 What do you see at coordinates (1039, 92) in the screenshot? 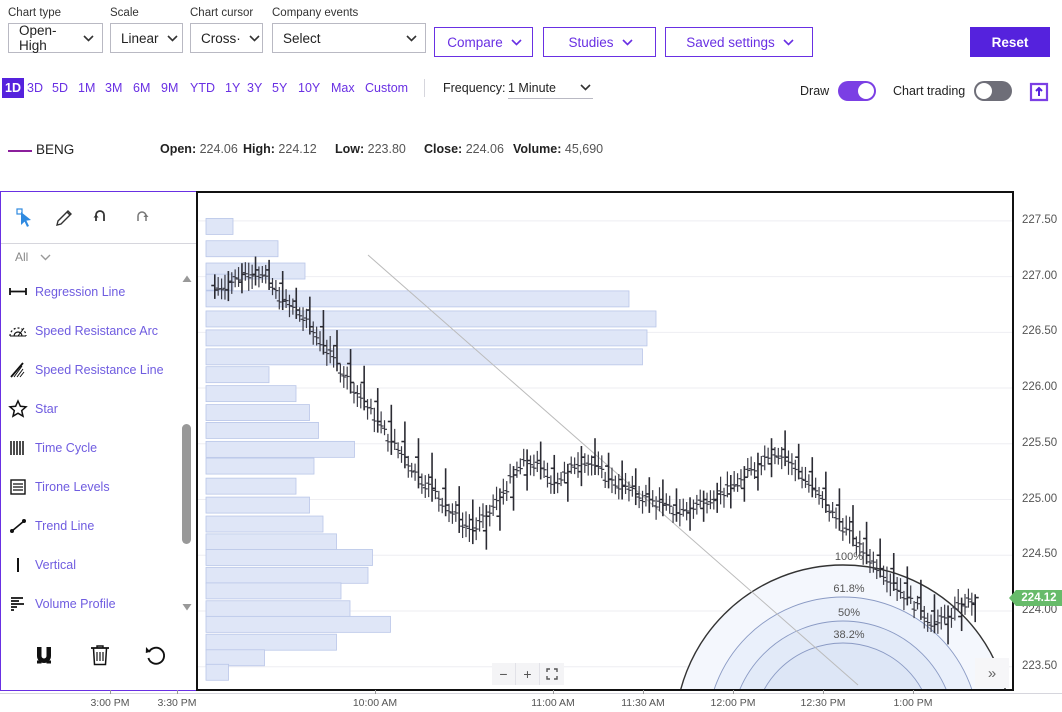
I see `export-share-icon` at bounding box center [1039, 92].